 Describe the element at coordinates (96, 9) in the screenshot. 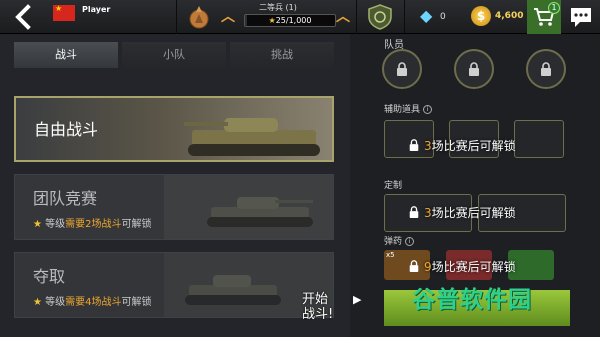

I see `player-name: Player` at that location.